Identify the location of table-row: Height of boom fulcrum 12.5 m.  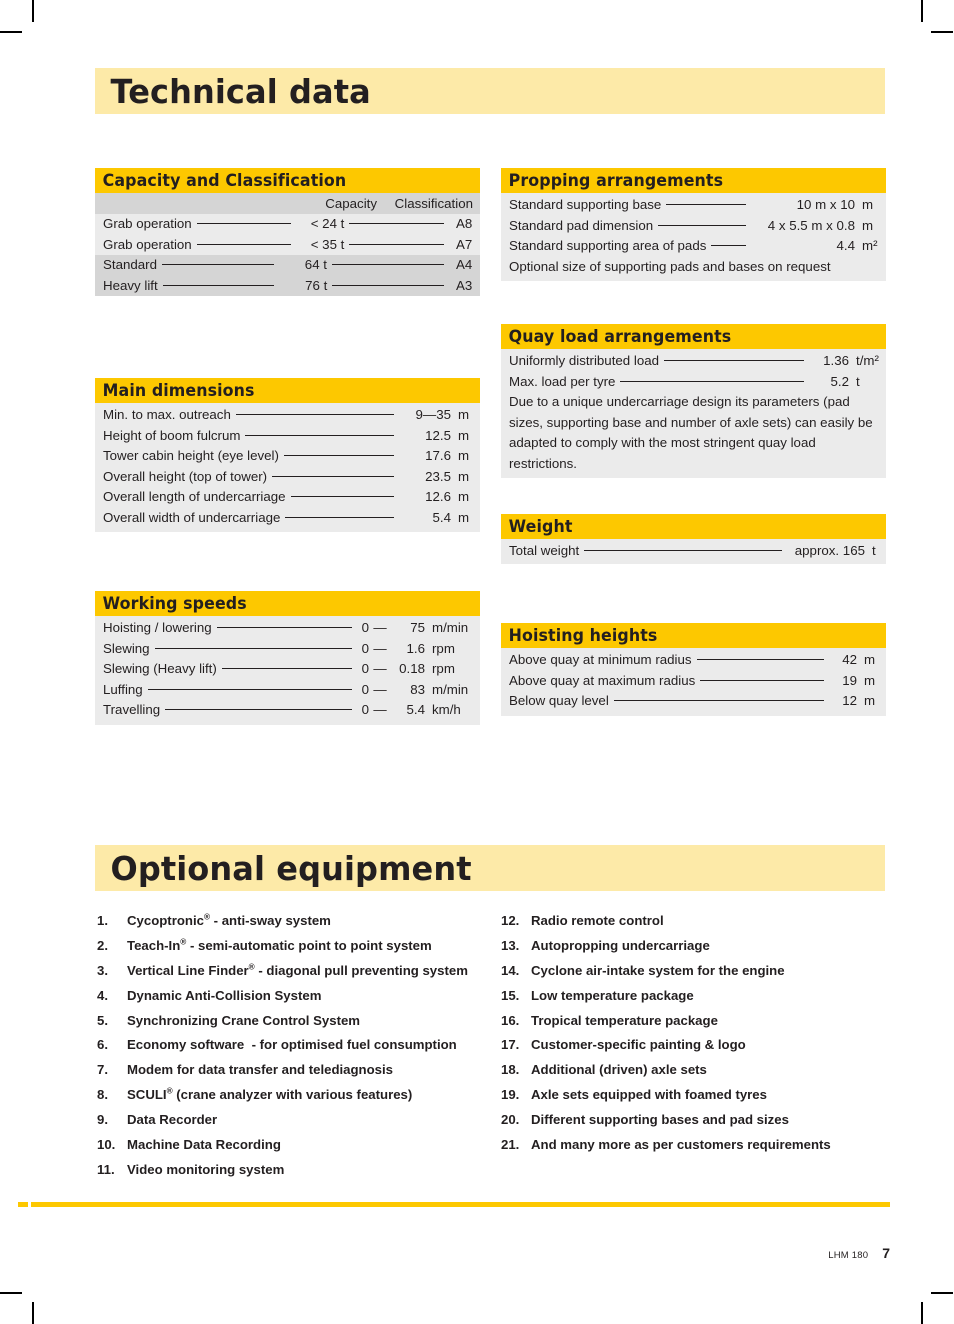
(287, 436).